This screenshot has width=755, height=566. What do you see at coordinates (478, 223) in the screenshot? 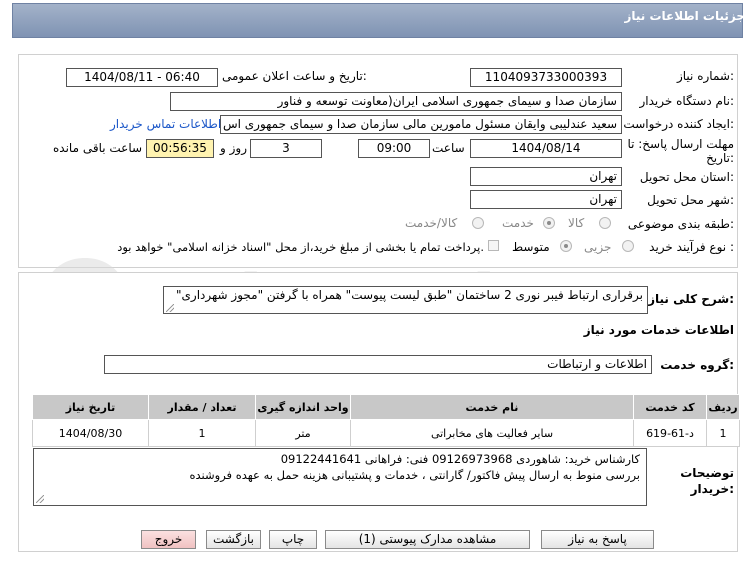
I see `category-goods-service-radio` at bounding box center [478, 223].